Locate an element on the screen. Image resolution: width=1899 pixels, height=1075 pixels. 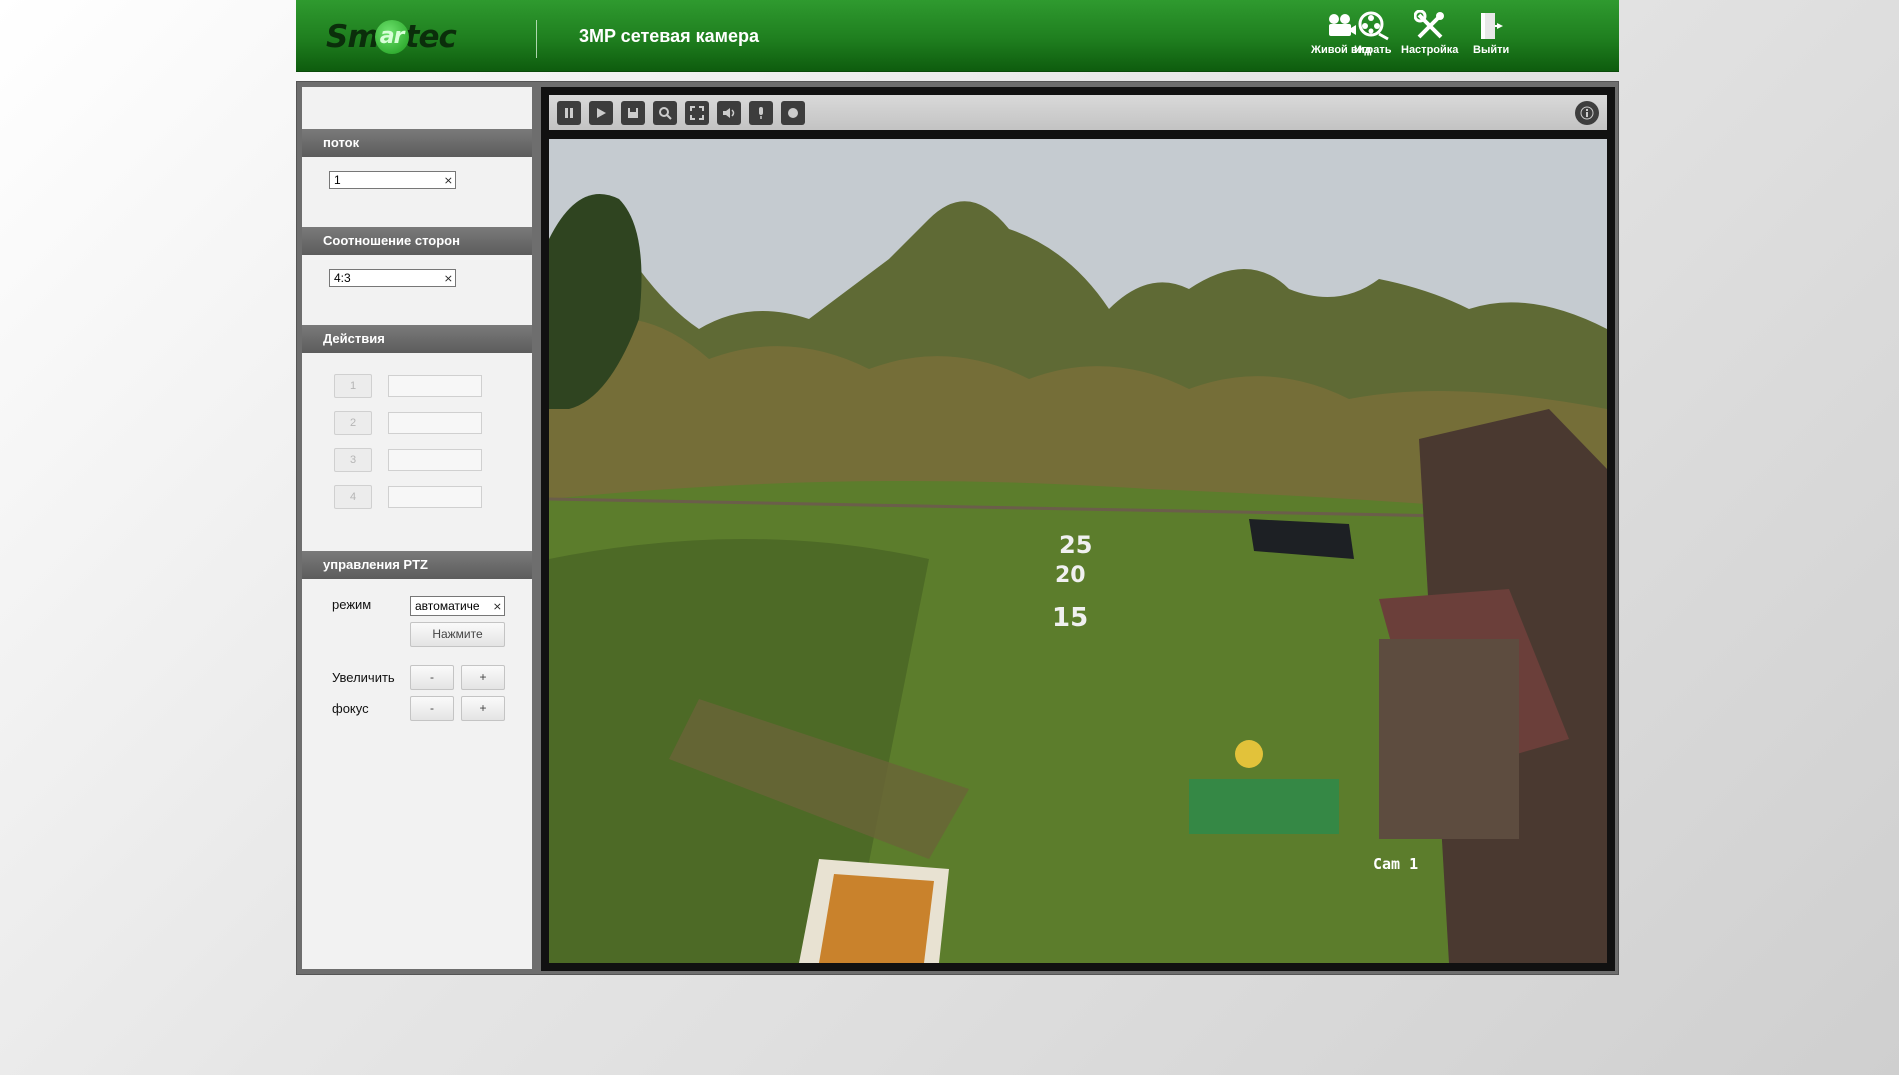
zoom-label: Увеличить is located at coordinates (363, 677).